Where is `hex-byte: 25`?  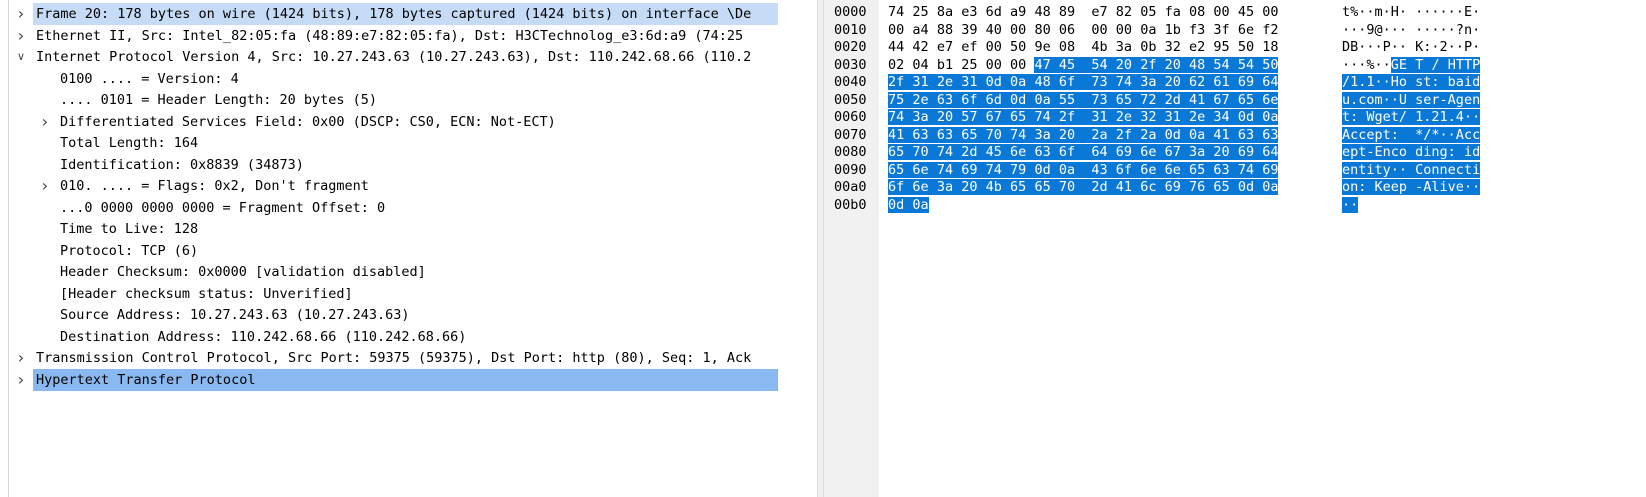
hex-byte: 25 is located at coordinates (969, 65).